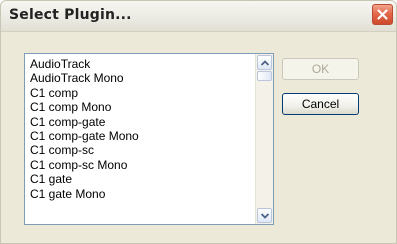 The image size is (397, 244). Describe the element at coordinates (141, 179) in the screenshot. I see `plugin-item-c1-gate: C1 gate` at that location.